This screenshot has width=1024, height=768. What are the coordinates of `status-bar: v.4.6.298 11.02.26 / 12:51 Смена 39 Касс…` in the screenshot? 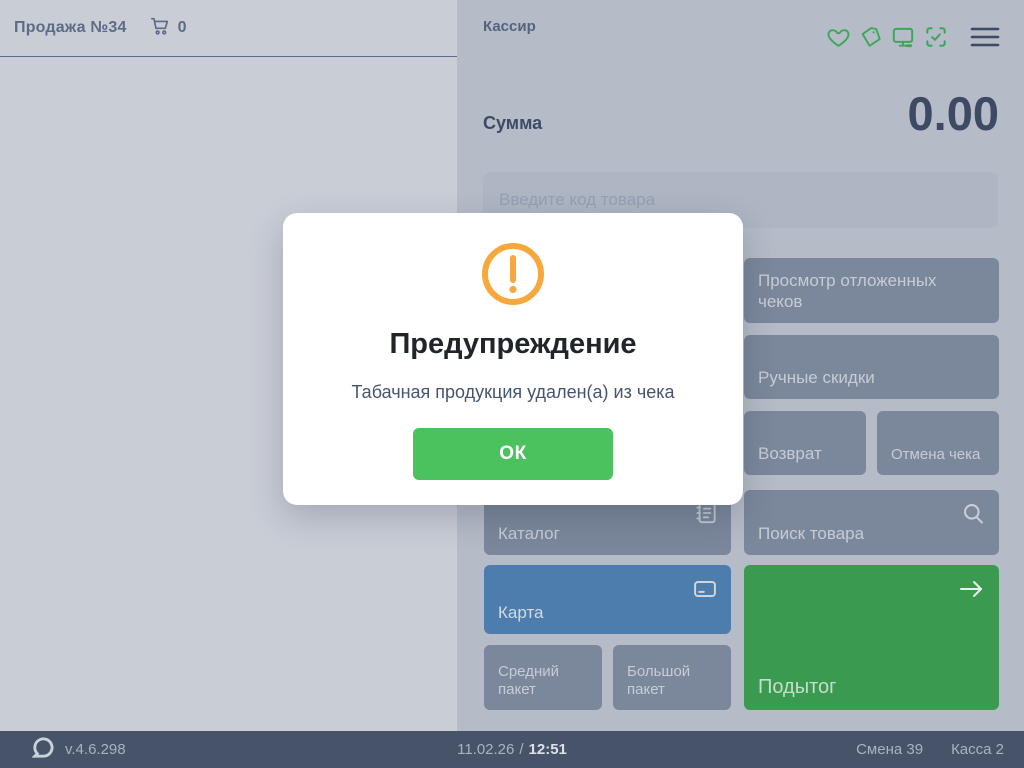 It's located at (512, 749).